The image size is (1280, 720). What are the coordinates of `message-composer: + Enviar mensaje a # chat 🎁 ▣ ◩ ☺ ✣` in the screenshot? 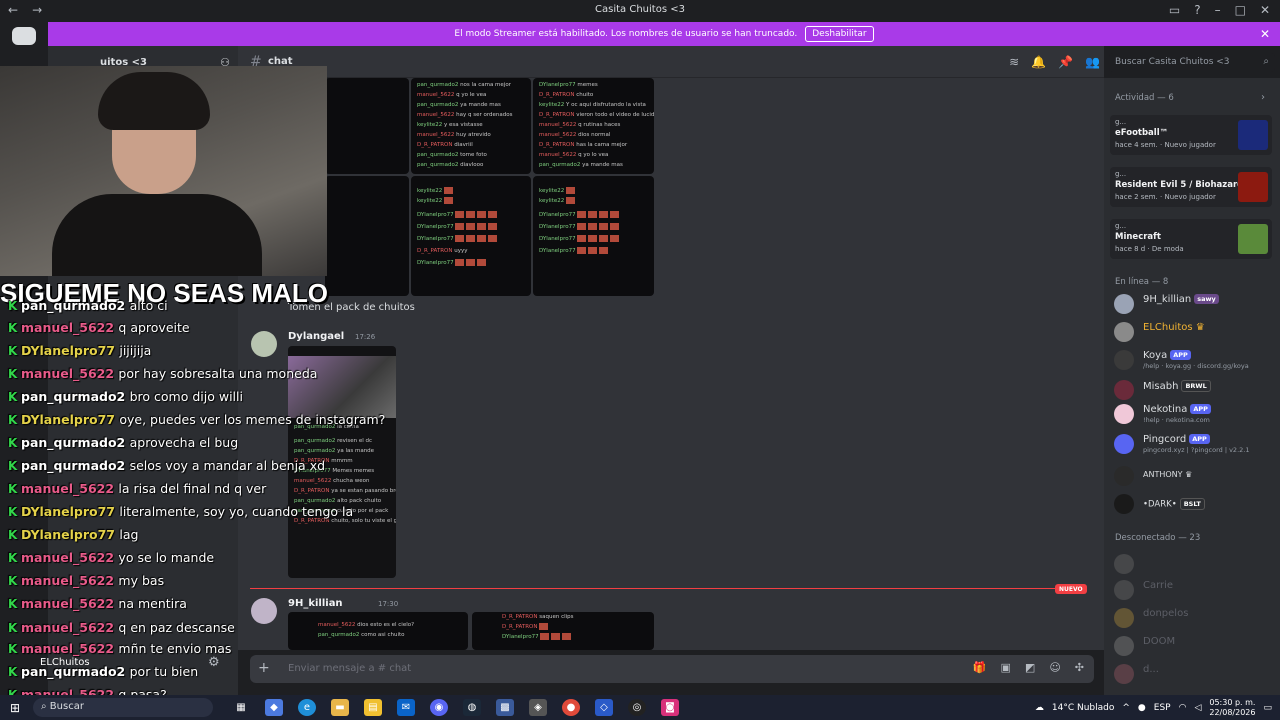 It's located at (672, 669).